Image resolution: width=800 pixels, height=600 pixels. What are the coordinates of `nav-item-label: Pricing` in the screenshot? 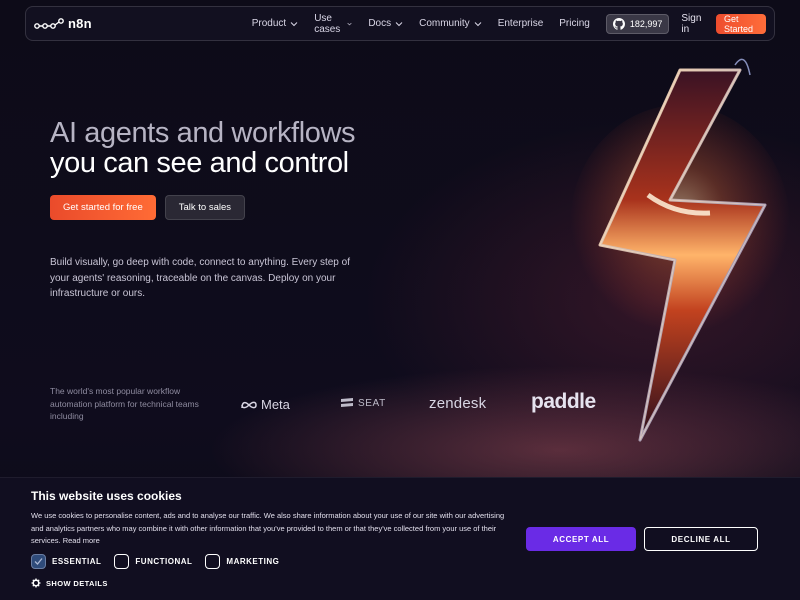 It's located at (574, 23).